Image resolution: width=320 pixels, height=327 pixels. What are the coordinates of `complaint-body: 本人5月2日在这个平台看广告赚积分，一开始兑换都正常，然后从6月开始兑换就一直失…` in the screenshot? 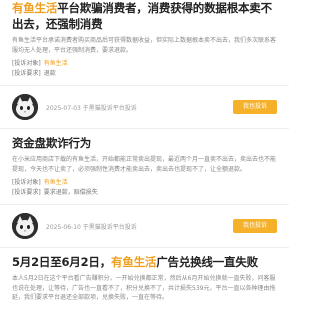 It's located at (144, 288).